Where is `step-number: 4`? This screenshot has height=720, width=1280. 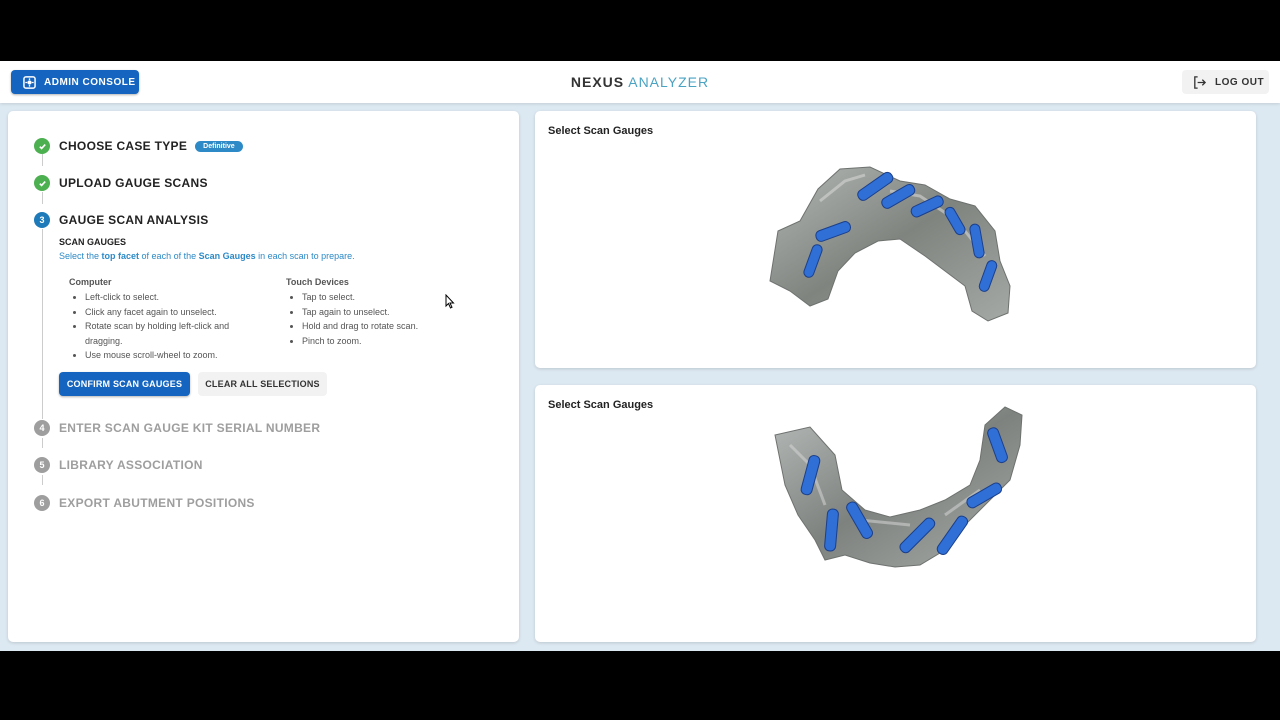 step-number: 4 is located at coordinates (42, 428).